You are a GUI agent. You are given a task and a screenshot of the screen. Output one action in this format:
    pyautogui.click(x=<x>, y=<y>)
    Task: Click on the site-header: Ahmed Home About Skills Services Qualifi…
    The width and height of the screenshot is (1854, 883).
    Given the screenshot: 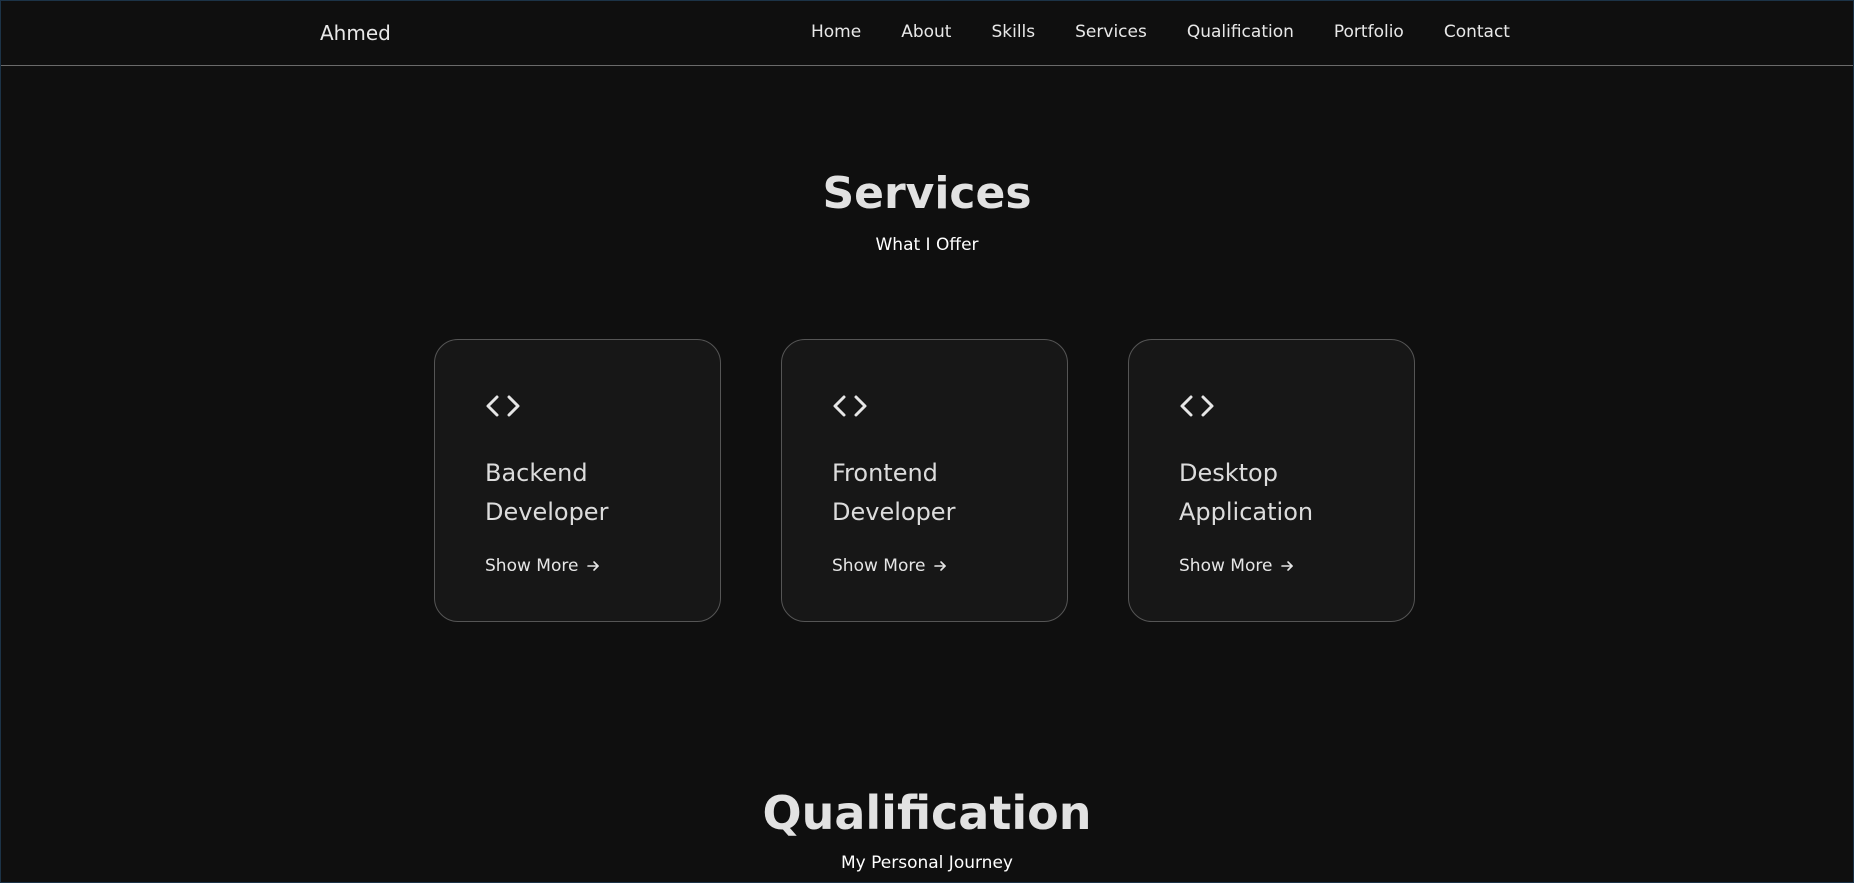 What is the action you would take?
    pyautogui.click(x=927, y=33)
    